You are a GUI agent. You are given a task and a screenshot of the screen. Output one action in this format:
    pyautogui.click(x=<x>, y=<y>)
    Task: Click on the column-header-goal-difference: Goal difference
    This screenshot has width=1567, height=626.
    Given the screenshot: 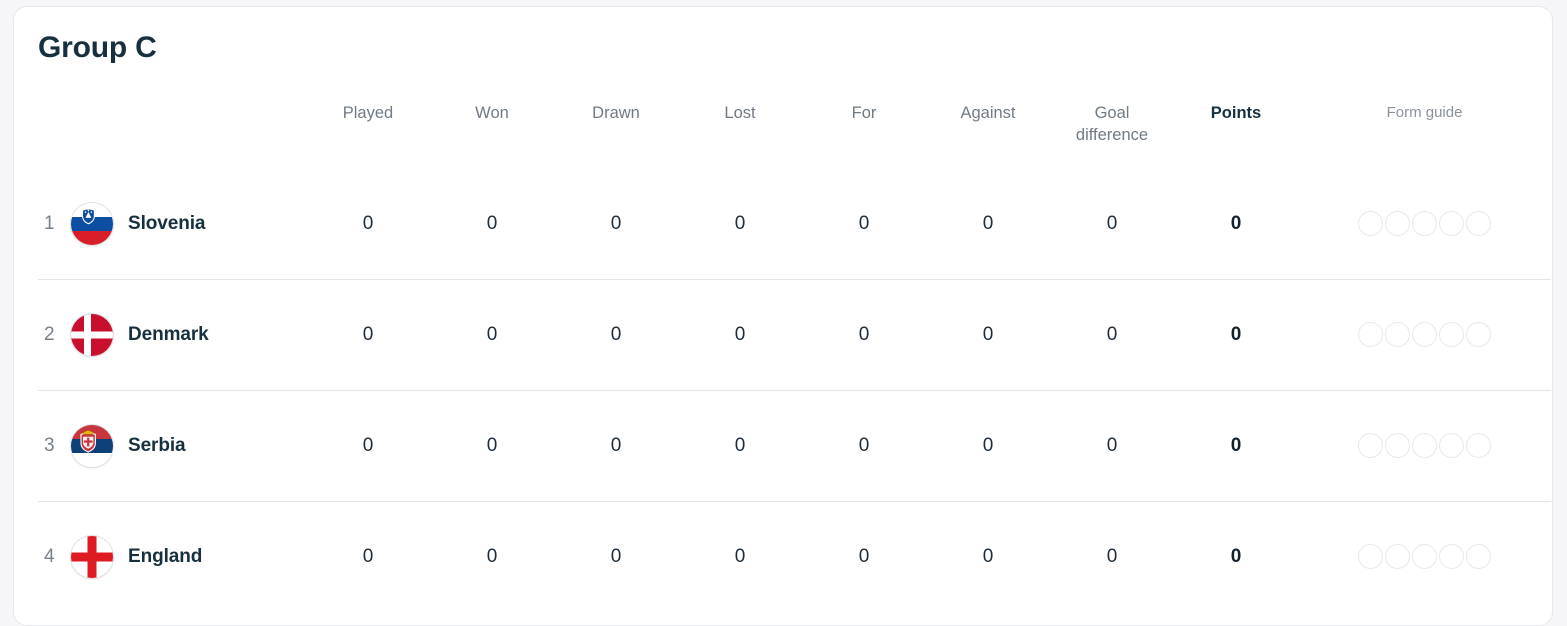 What is the action you would take?
    pyautogui.click(x=1112, y=136)
    